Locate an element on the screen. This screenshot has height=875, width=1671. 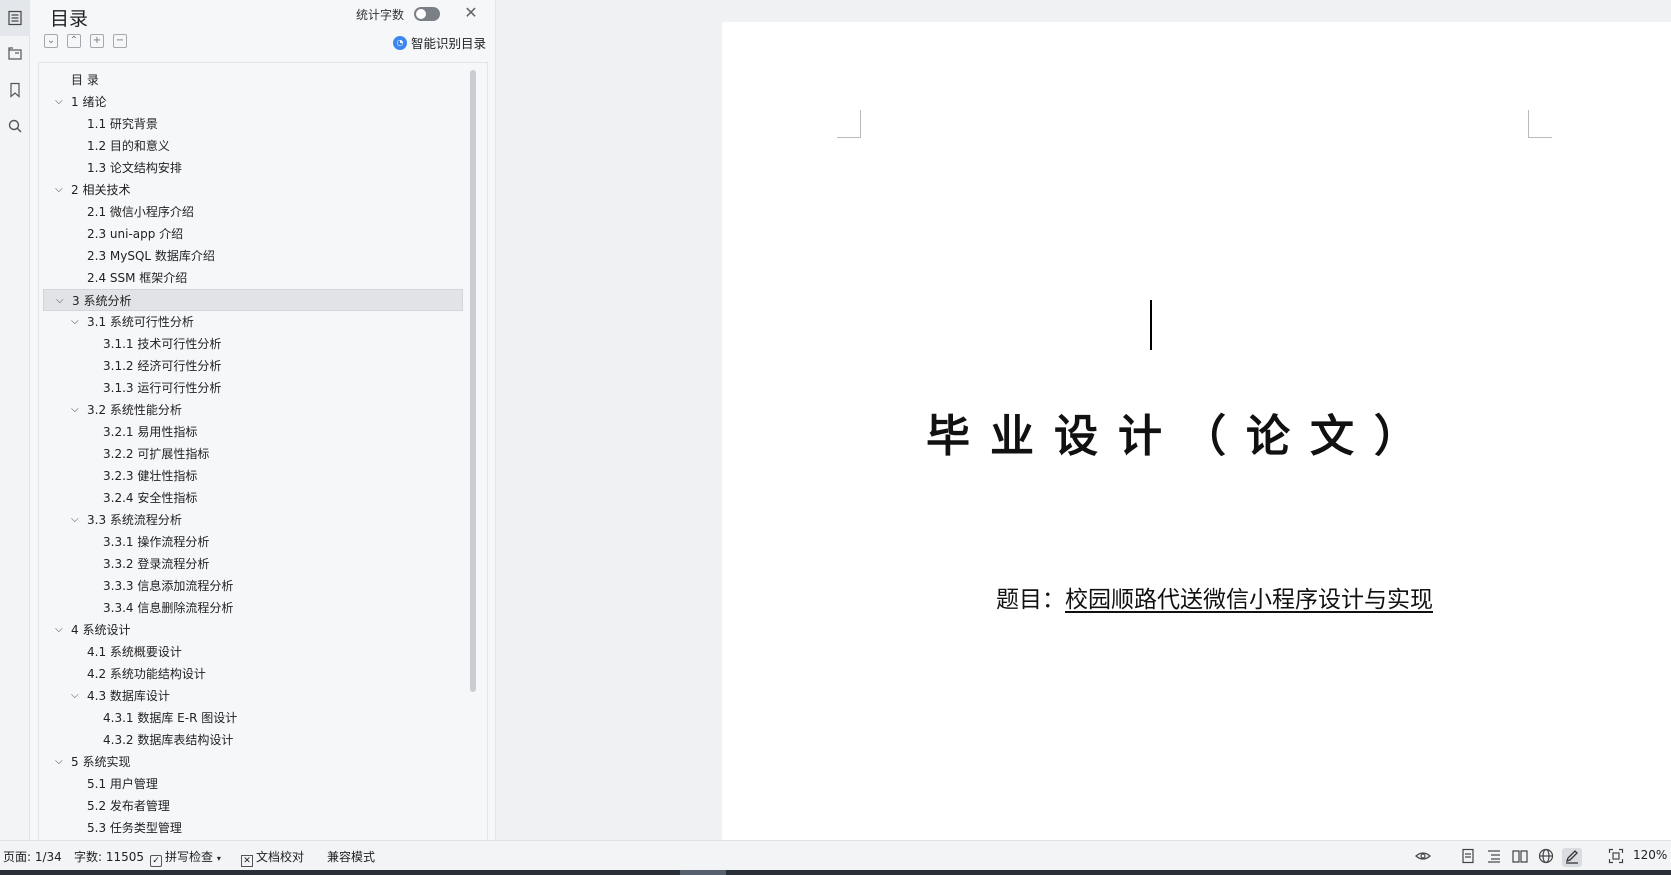
toc-item-label: 1.1 研究背景 is located at coordinates (122, 124).